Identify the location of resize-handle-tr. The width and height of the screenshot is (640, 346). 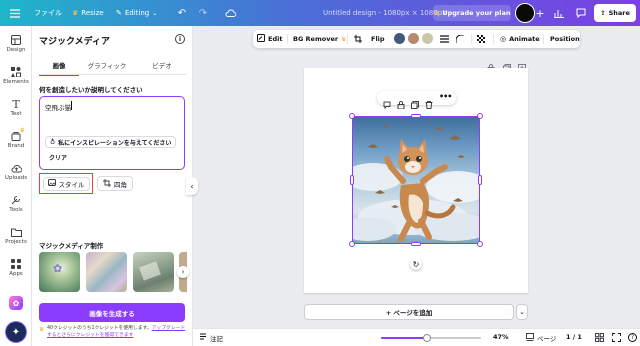
(480, 116).